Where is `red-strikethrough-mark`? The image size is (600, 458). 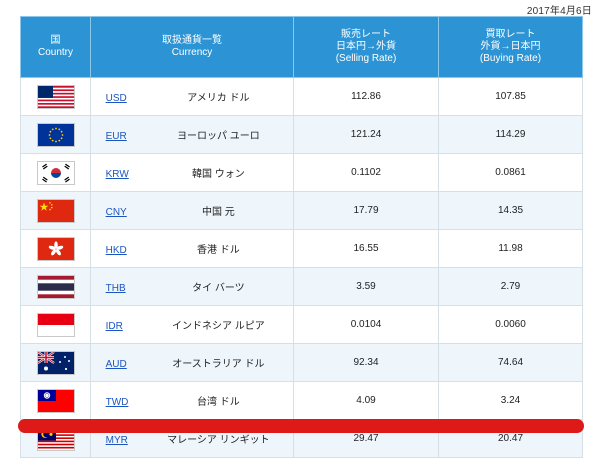 red-strikethrough-mark is located at coordinates (301, 426).